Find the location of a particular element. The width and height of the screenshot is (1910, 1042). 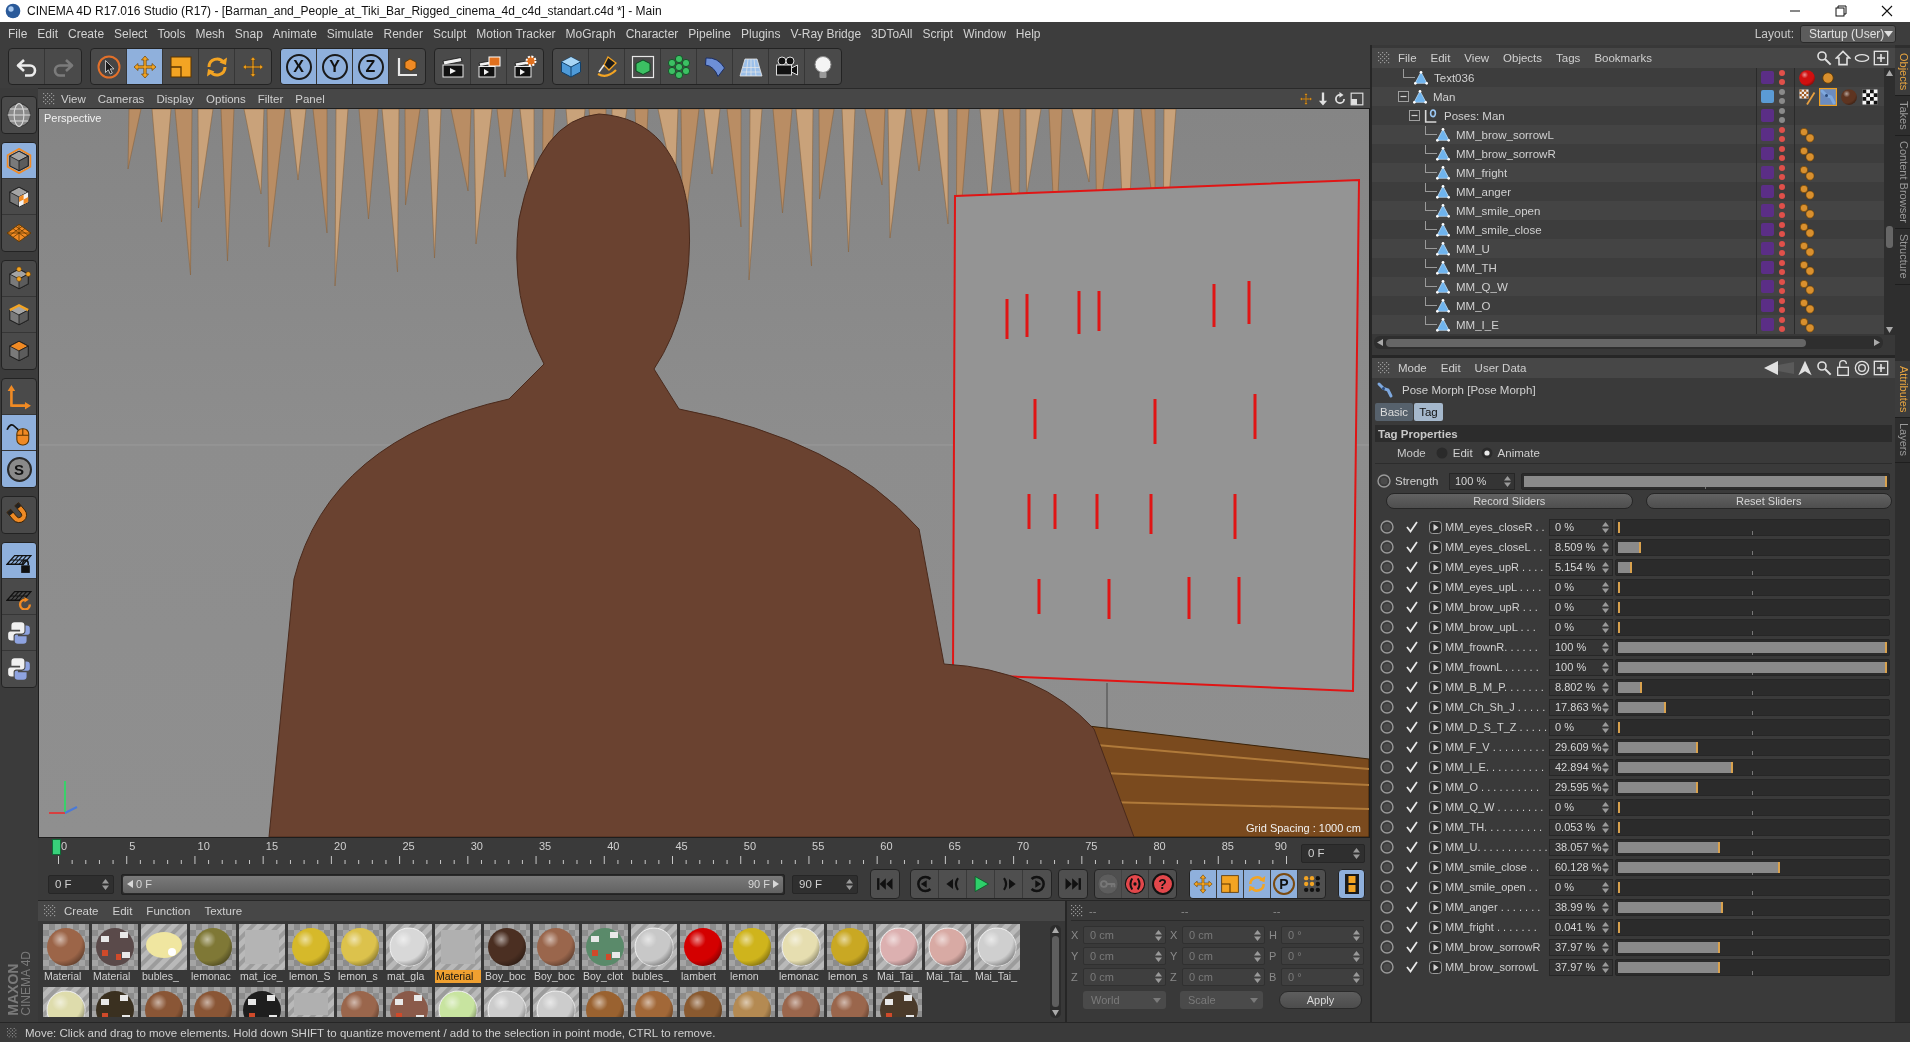

clapperboard-icon is located at coordinates (452, 66).